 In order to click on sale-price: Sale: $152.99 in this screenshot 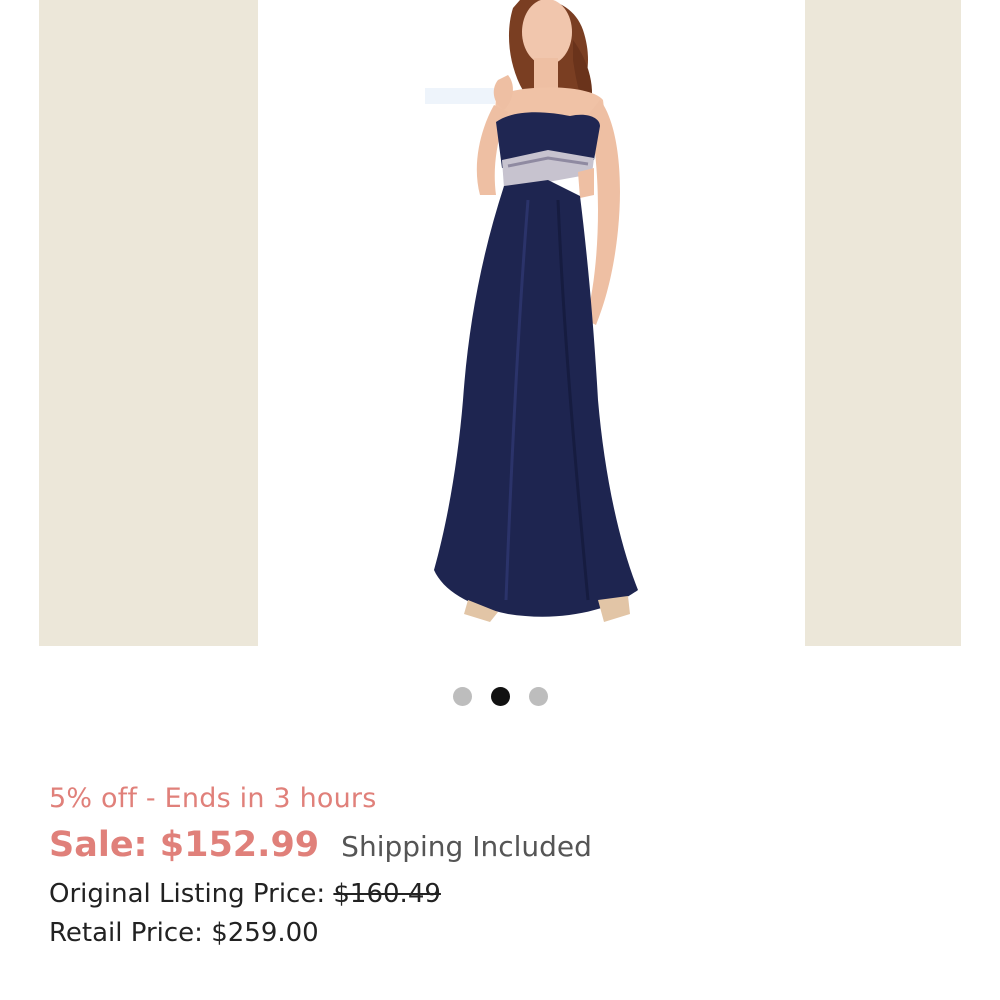, I will do `click(184, 845)`.